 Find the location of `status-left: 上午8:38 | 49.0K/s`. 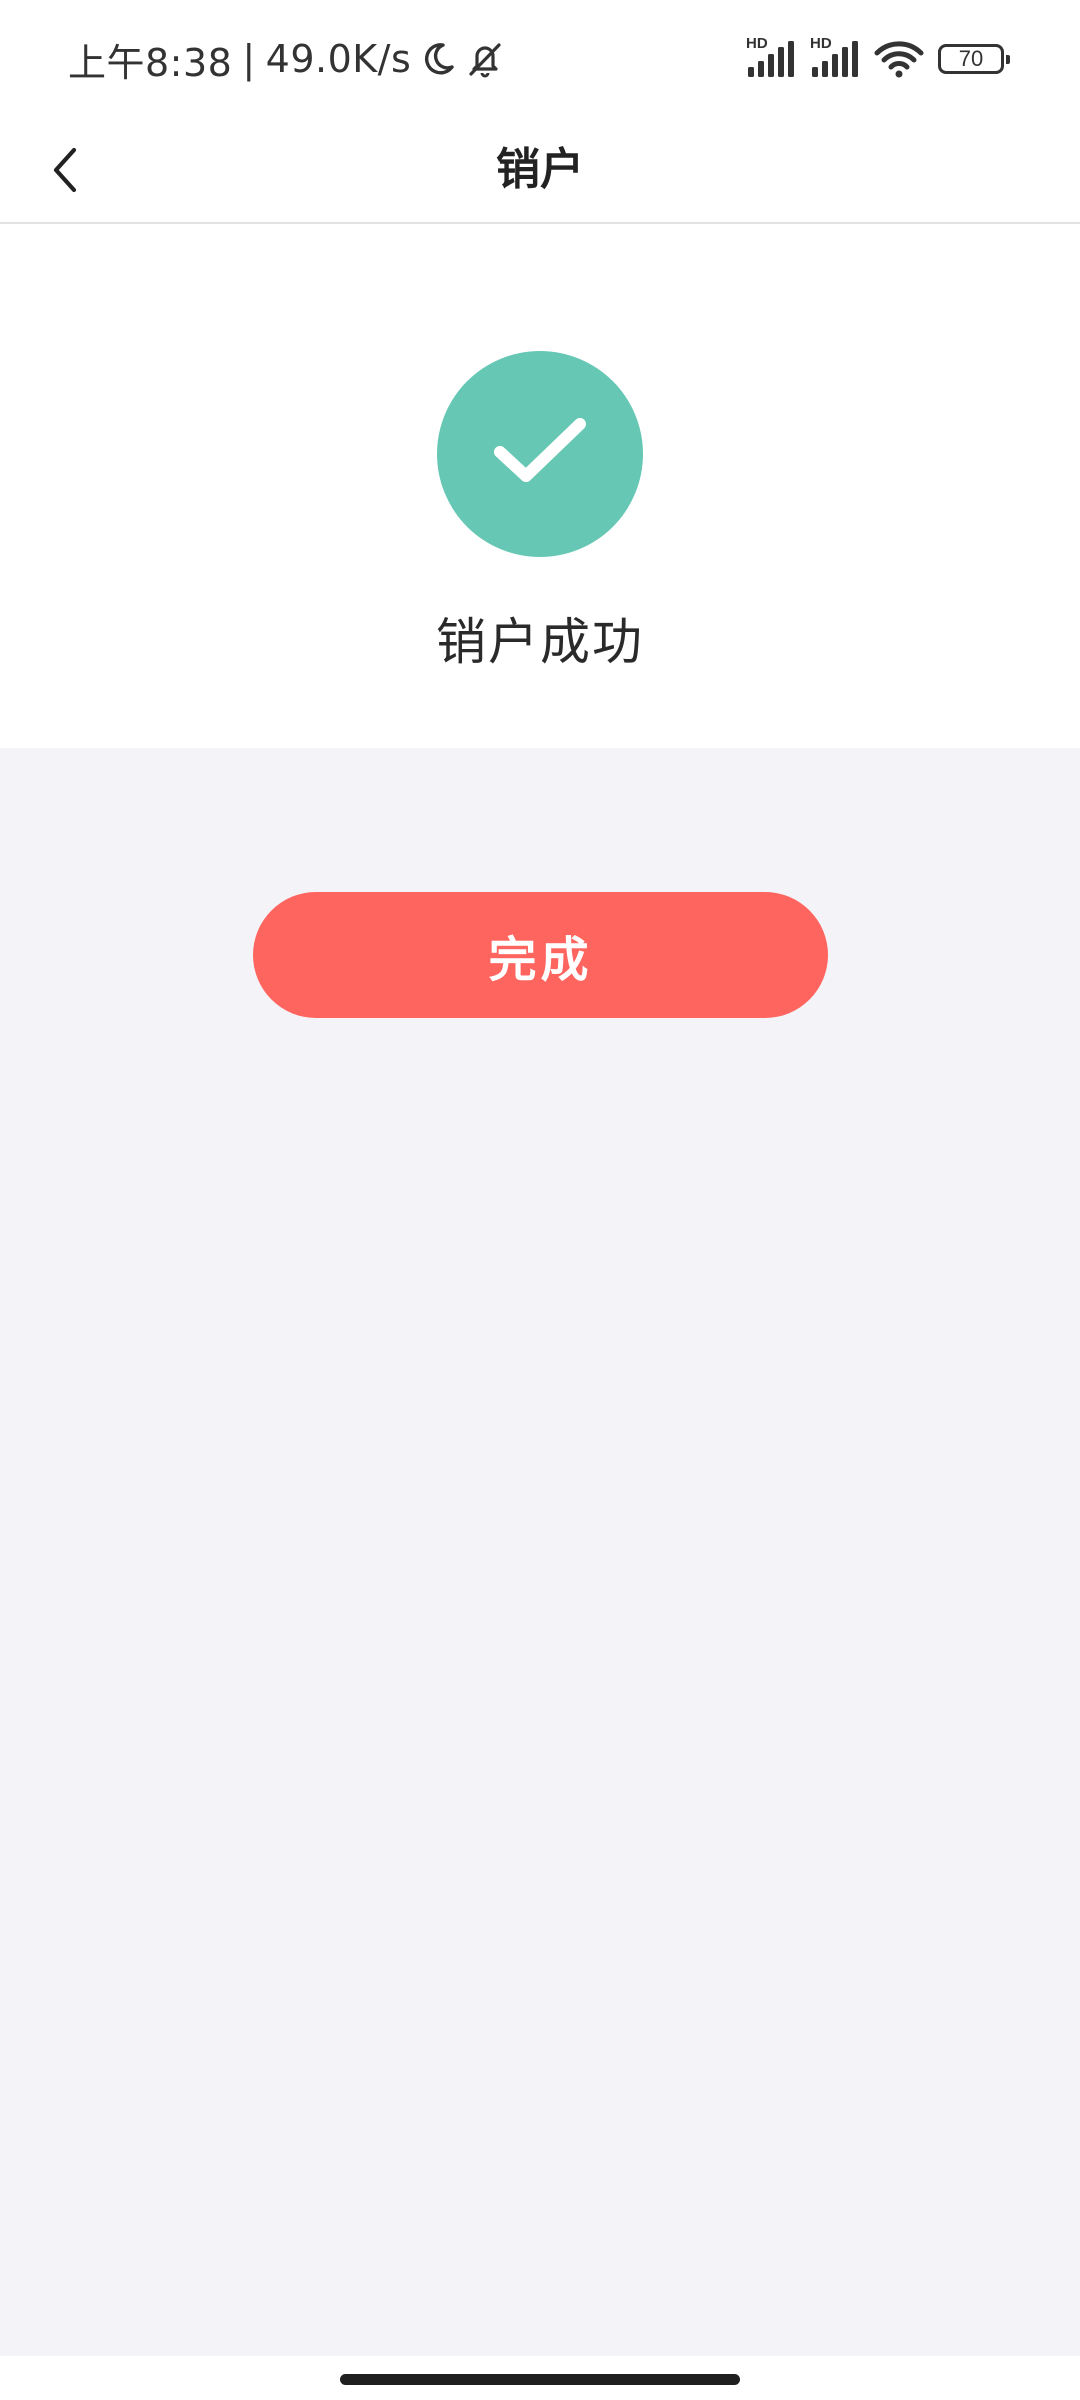

status-left: 上午8:38 | 49.0K/s is located at coordinates (286, 59).